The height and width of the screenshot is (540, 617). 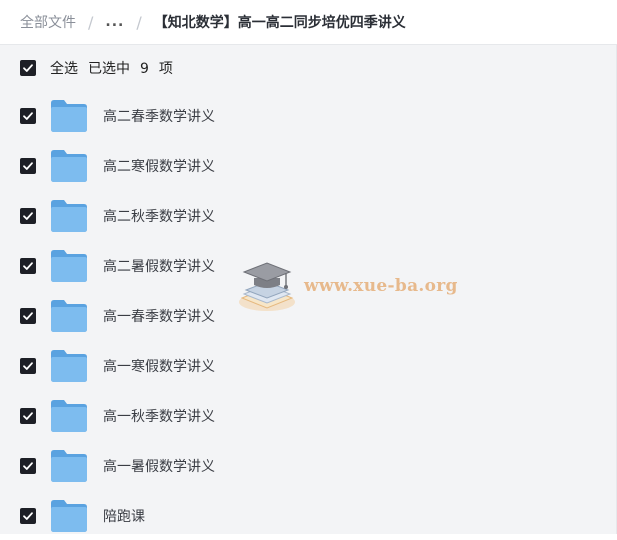 I want to click on folder-row: 高二寒假数学讲义, so click(x=308, y=166).